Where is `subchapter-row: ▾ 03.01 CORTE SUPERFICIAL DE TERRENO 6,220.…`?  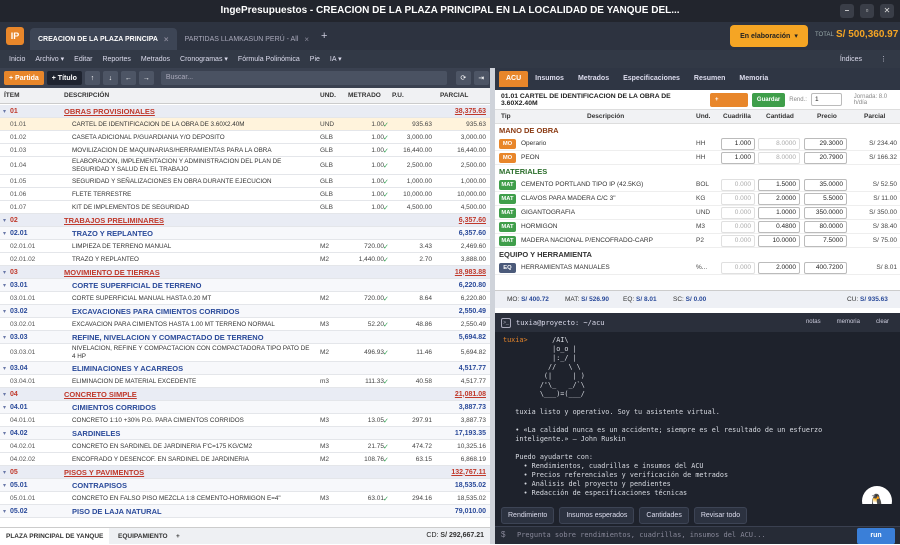 subchapter-row: ▾ 03.01 CORTE SUPERFICIAL DE TERRENO 6,220.… is located at coordinates (245, 285).